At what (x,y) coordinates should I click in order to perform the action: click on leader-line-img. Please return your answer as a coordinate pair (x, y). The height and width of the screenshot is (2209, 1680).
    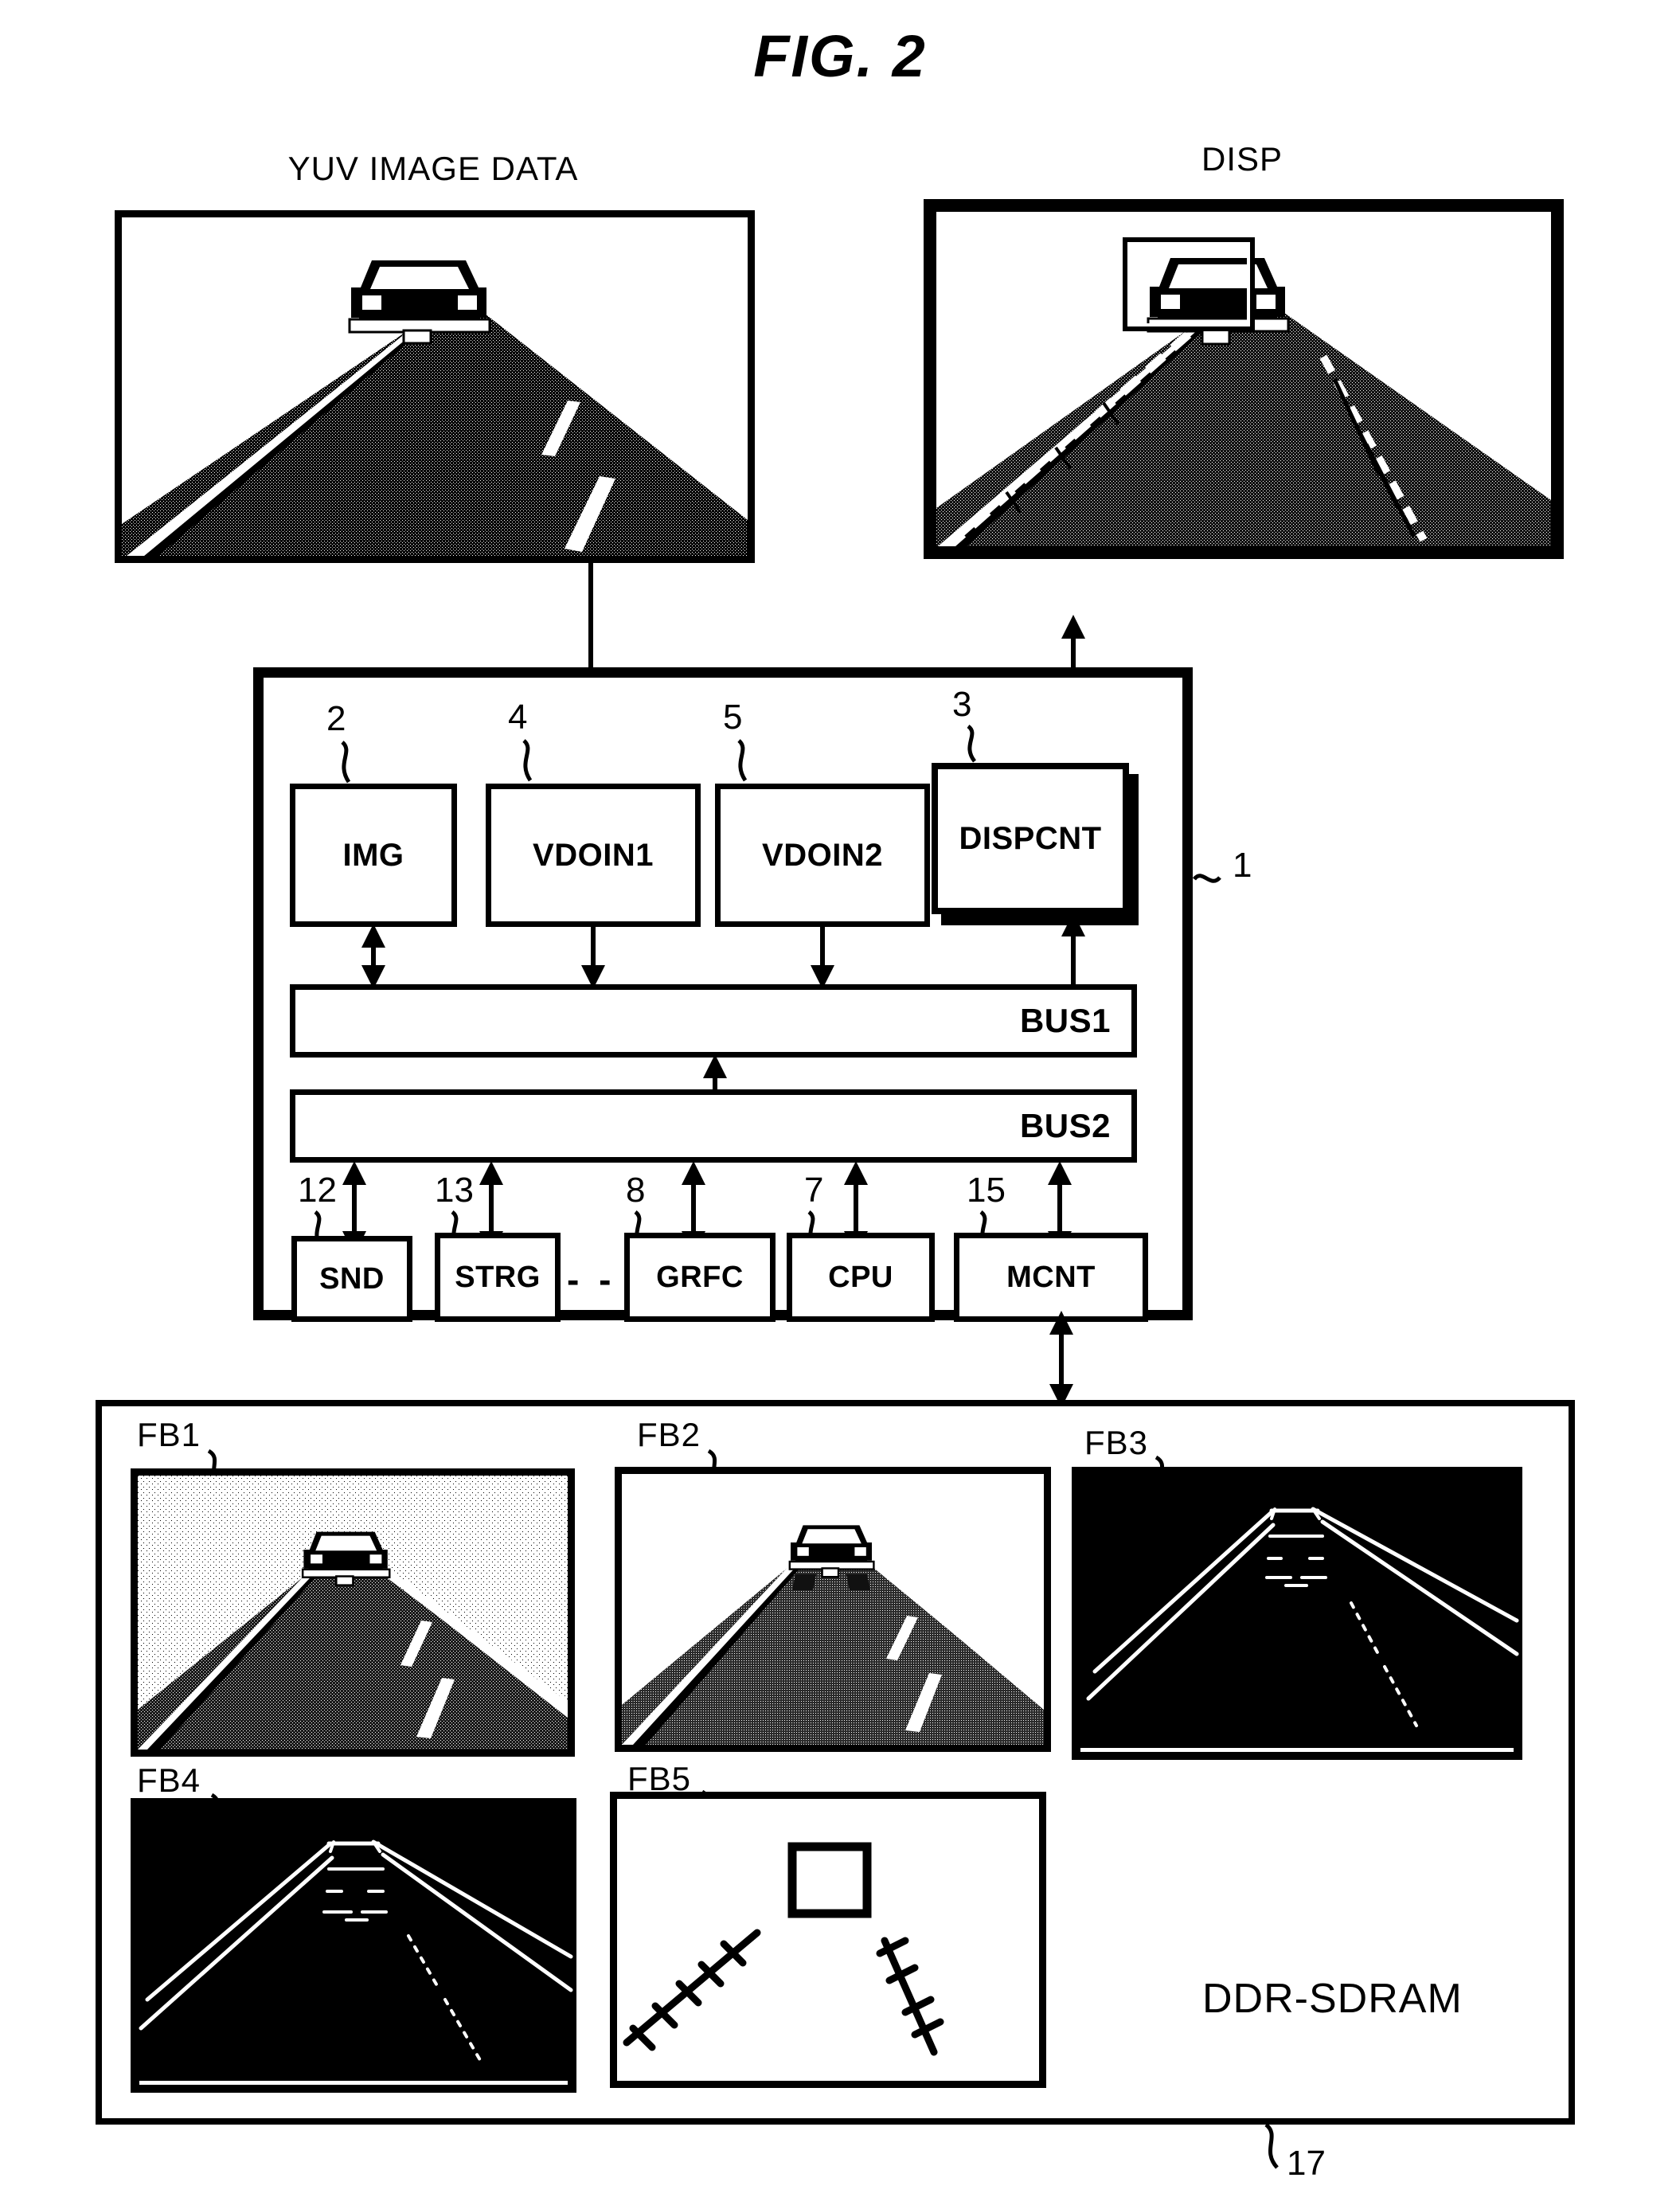
    Looking at the image, I should click on (346, 762).